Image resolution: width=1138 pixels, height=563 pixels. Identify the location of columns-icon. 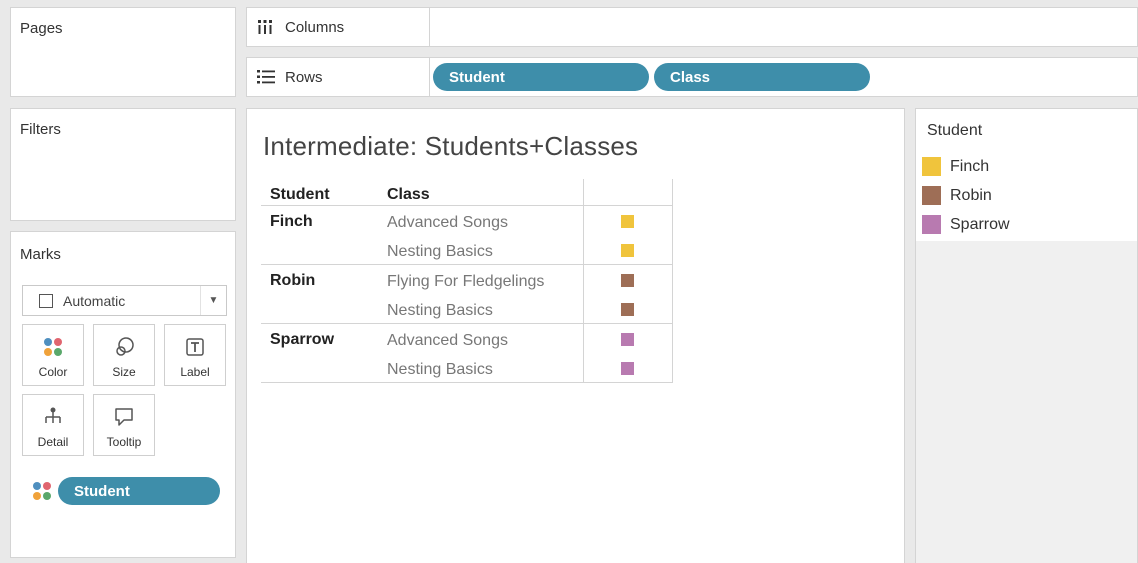
(267, 27).